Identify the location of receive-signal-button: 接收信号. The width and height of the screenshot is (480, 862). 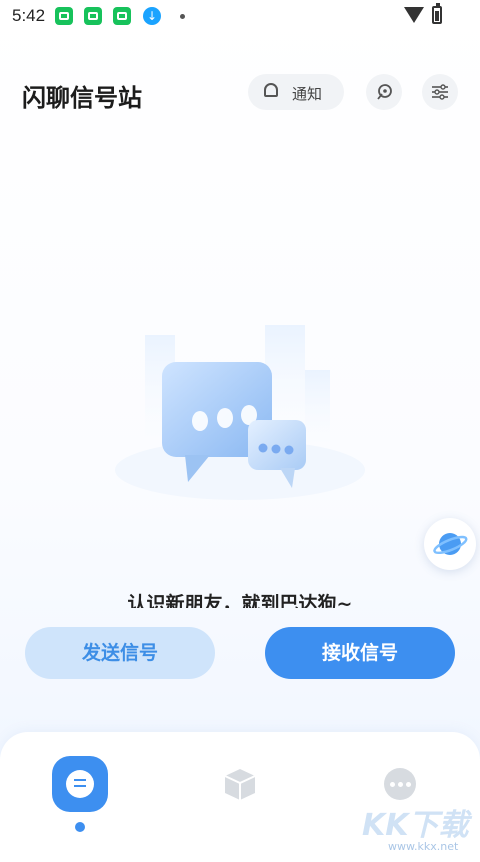
(360, 653).